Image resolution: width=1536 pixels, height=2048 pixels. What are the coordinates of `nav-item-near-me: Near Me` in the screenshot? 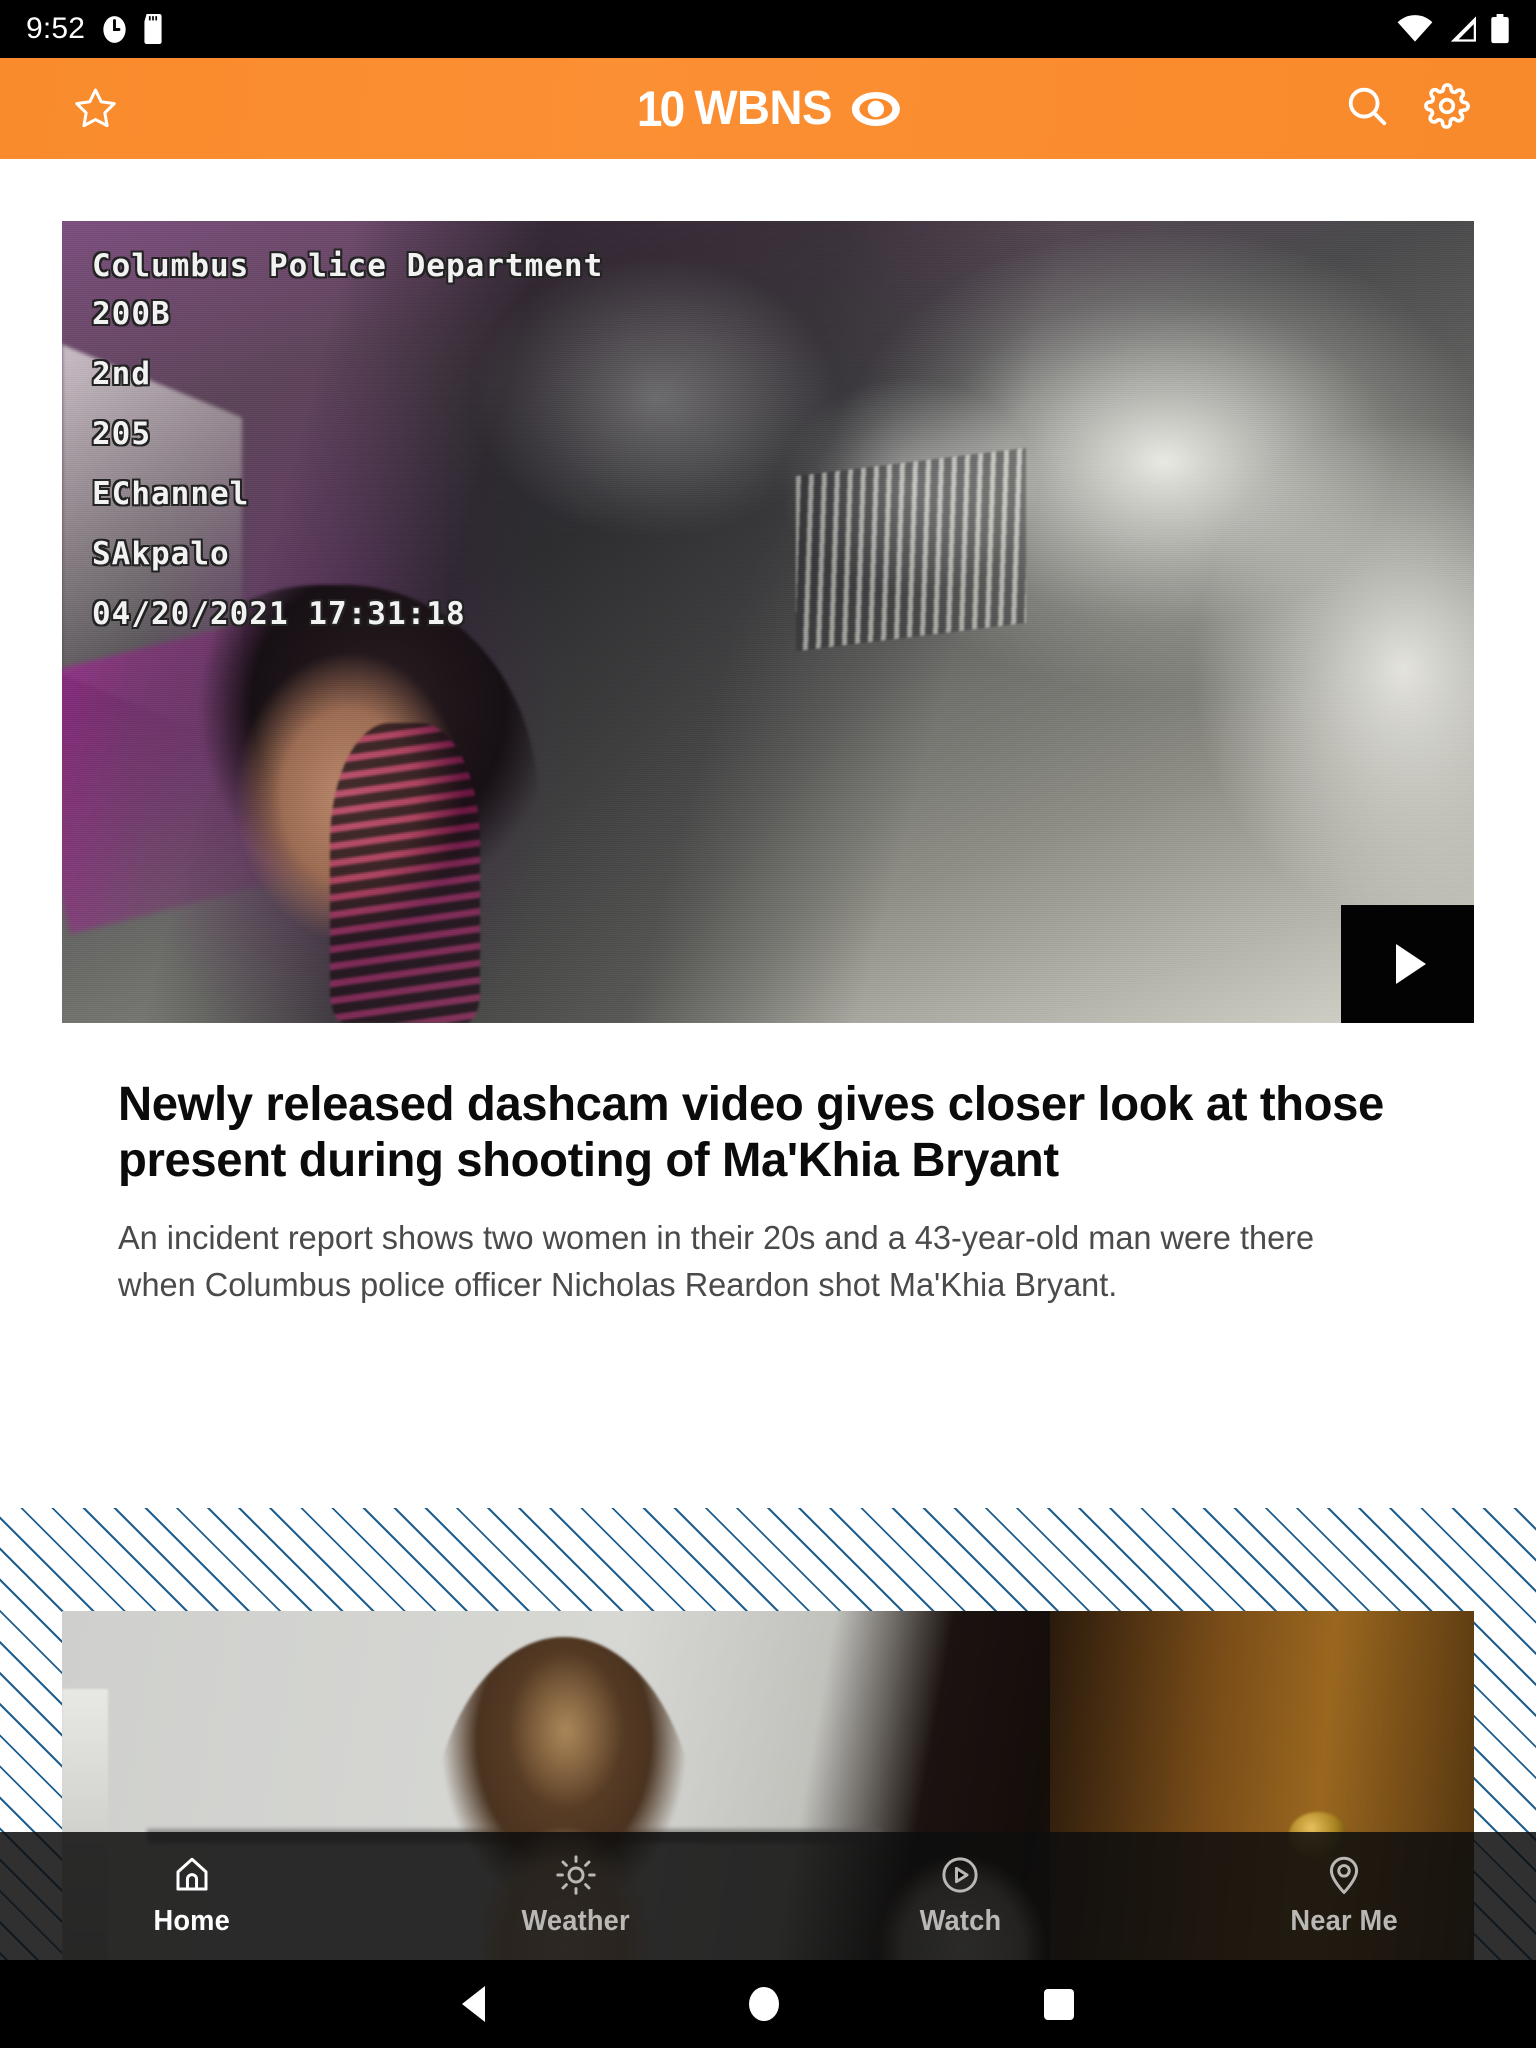 It's located at (1344, 1896).